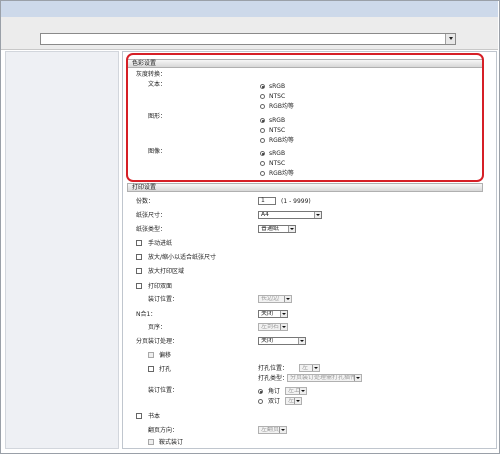  Describe the element at coordinates (171, 442) in the screenshot. I see `saddle-stitch-label: 鞍式装订` at that location.